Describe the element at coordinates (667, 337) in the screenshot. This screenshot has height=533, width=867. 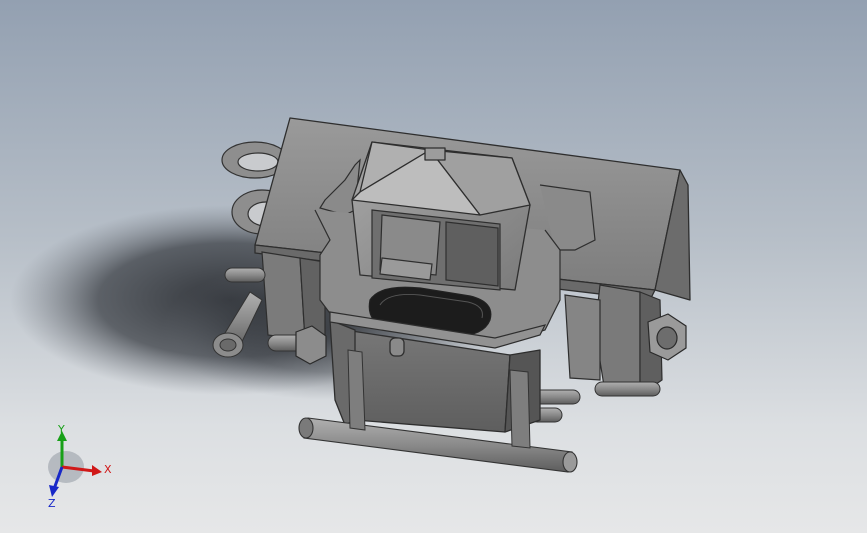
I see `hex-nut-right` at that location.